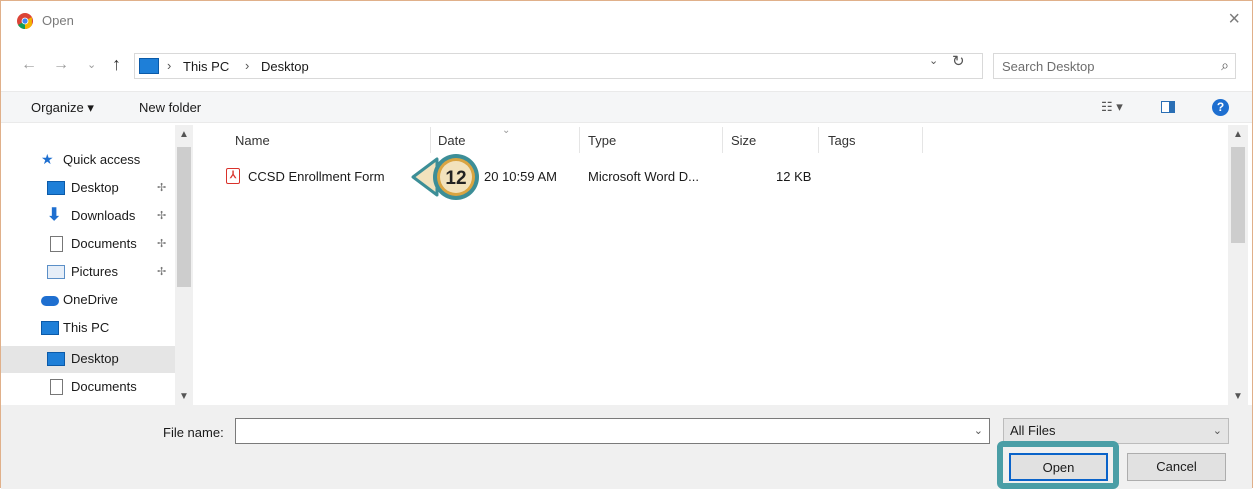  What do you see at coordinates (62, 108) in the screenshot?
I see `organize-button: Organize ▾` at bounding box center [62, 108].